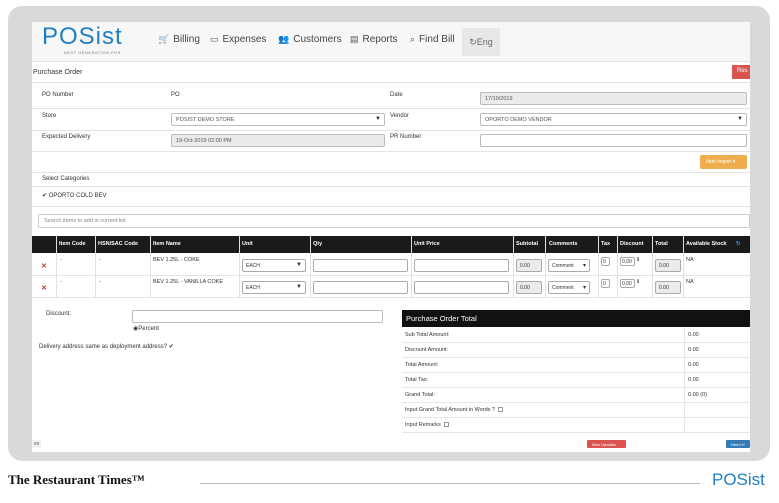  What do you see at coordinates (437, 39) in the screenshot?
I see `nav-find-bill-label: Find Bill` at bounding box center [437, 39].